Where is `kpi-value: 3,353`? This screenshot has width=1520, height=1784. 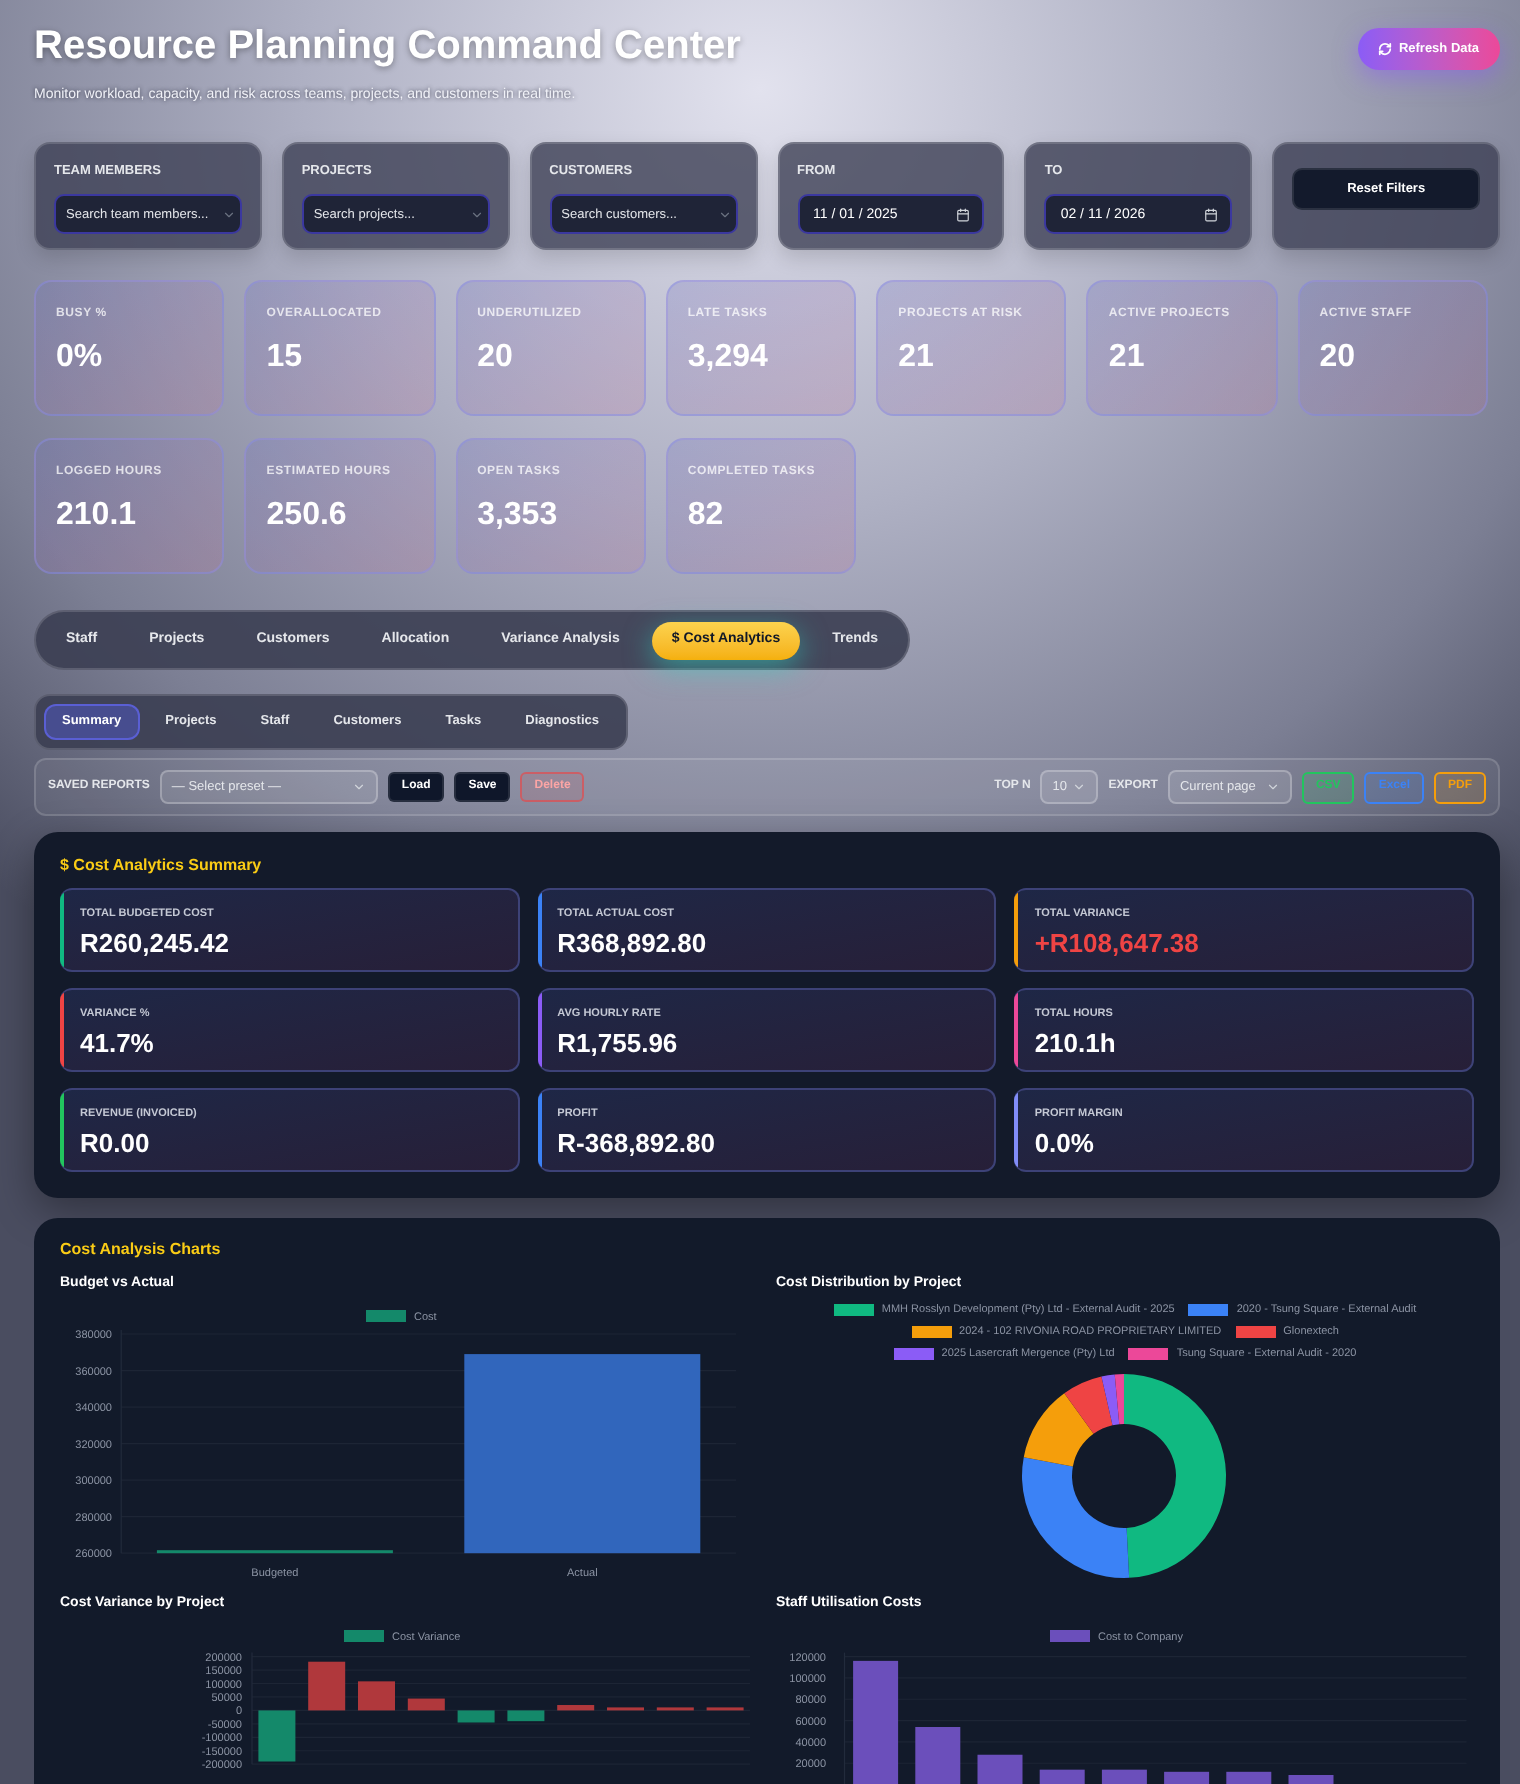
kpi-value: 3,353 is located at coordinates (517, 516).